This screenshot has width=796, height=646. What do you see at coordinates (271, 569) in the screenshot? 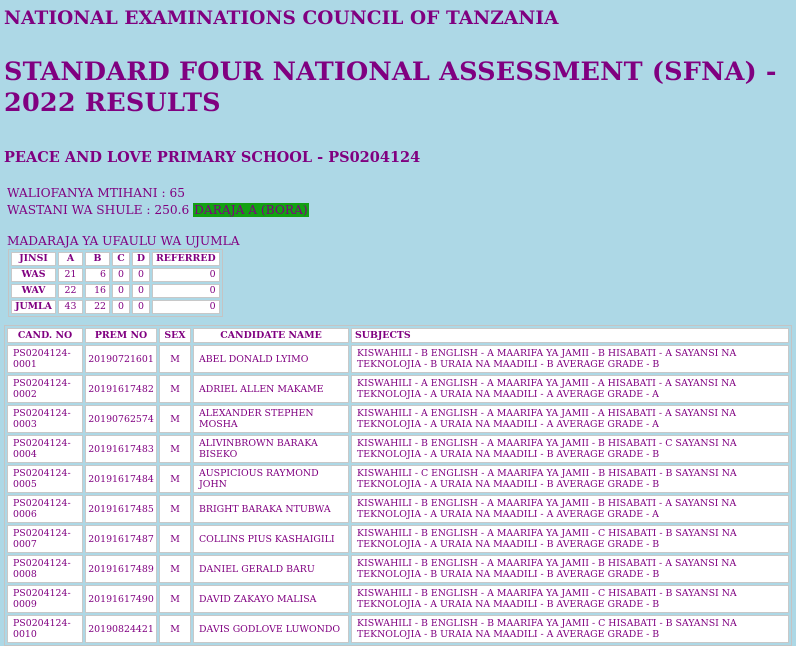
I see `candidate-name-cell: DANIEL GERALD BARU` at bounding box center [271, 569].